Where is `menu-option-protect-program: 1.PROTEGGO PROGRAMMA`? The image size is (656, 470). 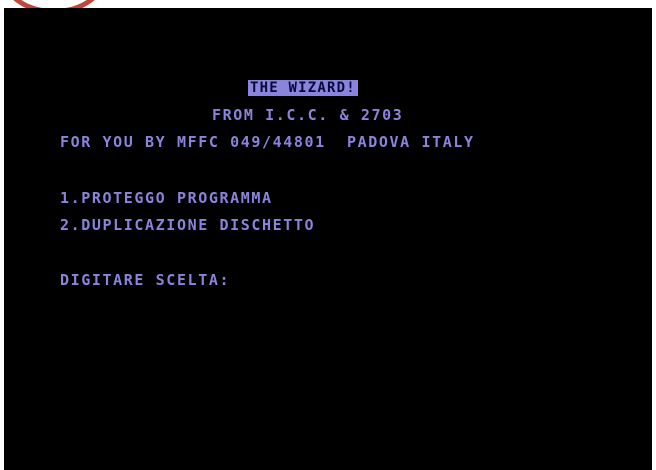
menu-option-protect-program: 1.PROTEGGO PROGRAMMA is located at coordinates (166, 198).